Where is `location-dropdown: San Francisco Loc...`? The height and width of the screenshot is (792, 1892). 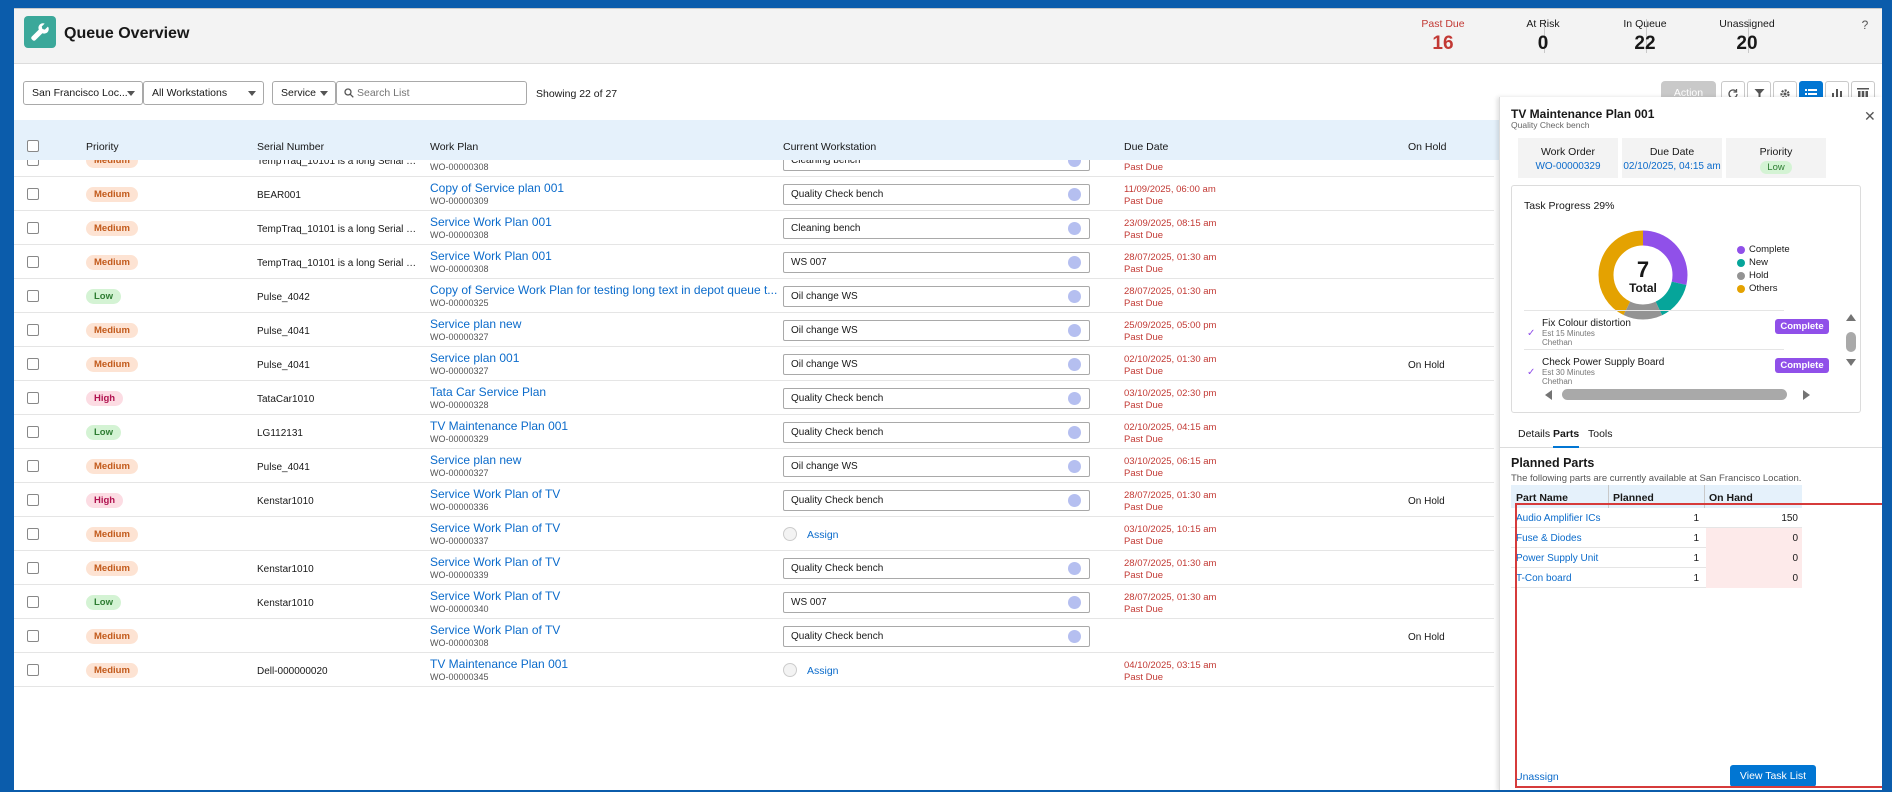
location-dropdown: San Francisco Loc... is located at coordinates (83, 93).